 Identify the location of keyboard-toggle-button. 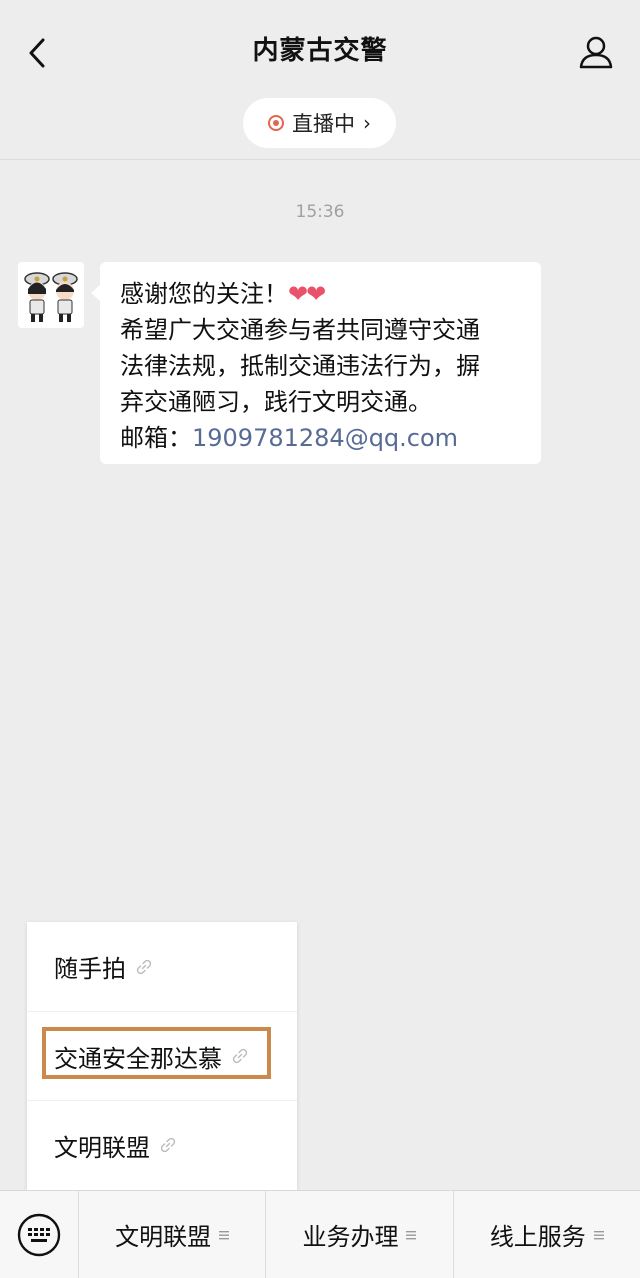
(39, 1234).